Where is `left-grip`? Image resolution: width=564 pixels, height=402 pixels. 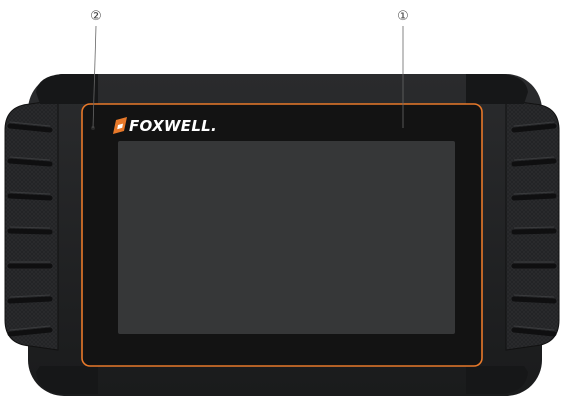
left-grip is located at coordinates (31, 225).